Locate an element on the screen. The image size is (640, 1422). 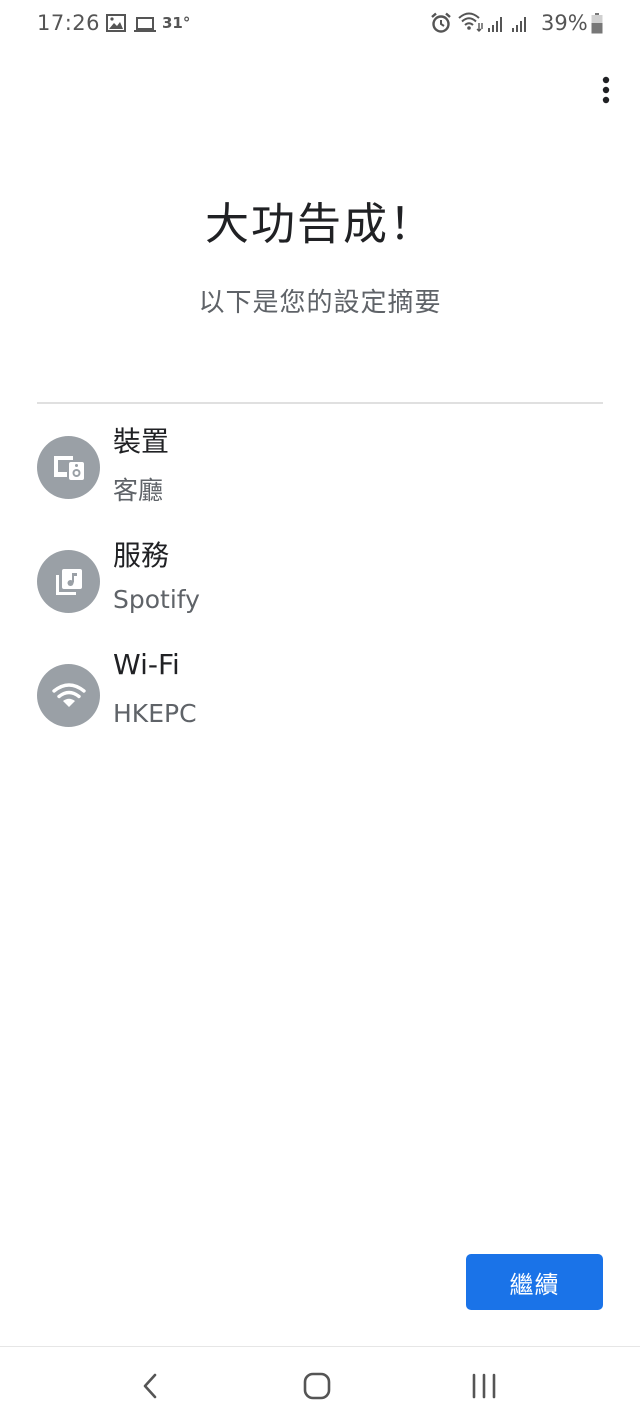
page-subtitle: 以下是您的設定摘要 is located at coordinates (320, 303).